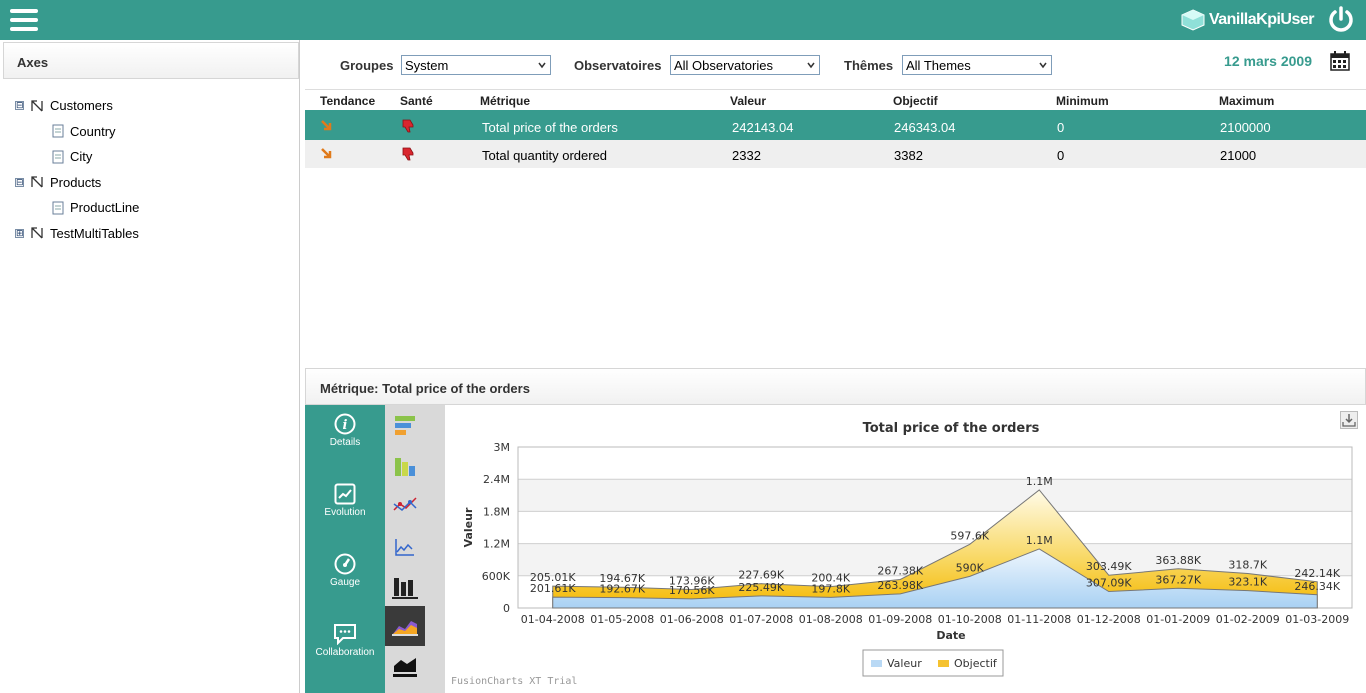  Describe the element at coordinates (761, 587) in the screenshot. I see `data-label-valeur: 225.49K` at that location.